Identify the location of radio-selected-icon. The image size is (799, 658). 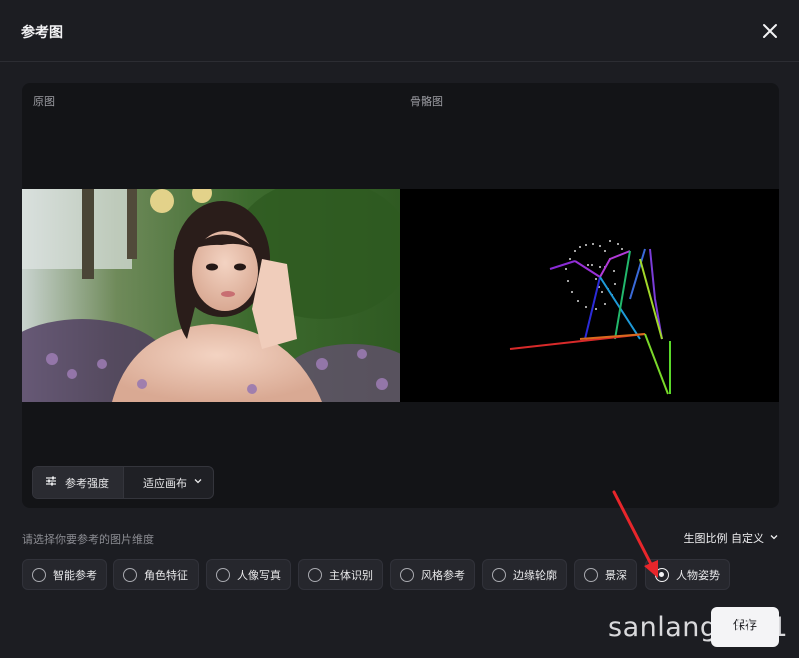
(662, 574).